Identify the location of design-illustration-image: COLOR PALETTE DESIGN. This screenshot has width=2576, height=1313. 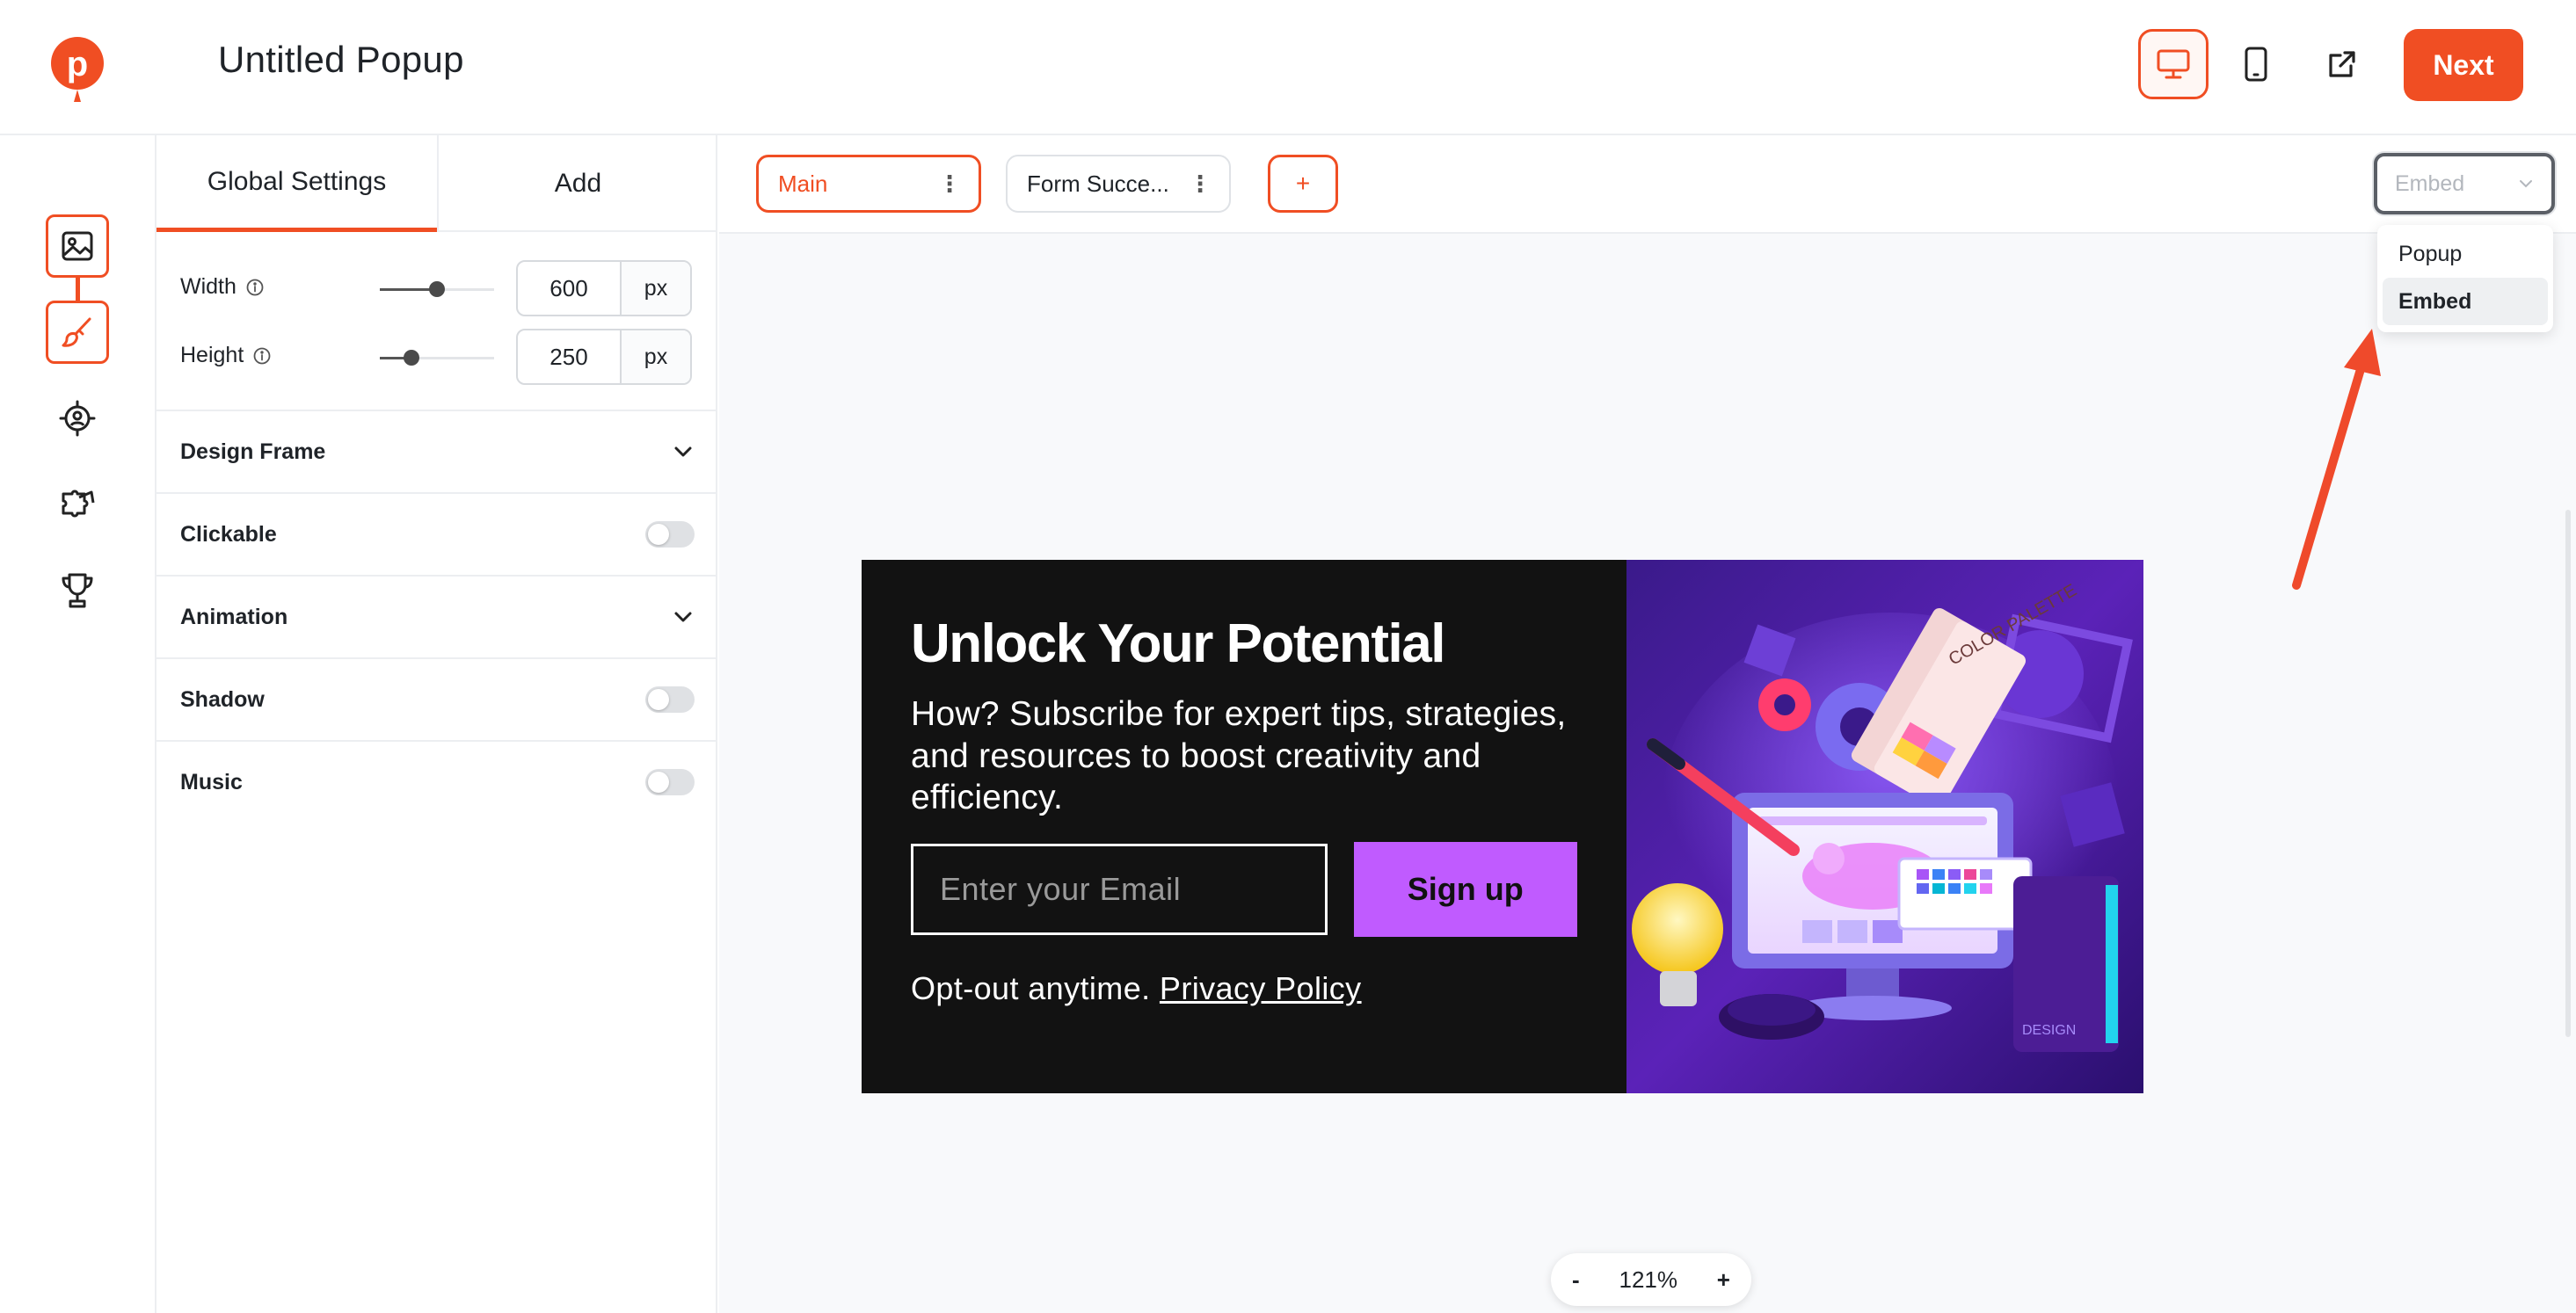
(1884, 826).